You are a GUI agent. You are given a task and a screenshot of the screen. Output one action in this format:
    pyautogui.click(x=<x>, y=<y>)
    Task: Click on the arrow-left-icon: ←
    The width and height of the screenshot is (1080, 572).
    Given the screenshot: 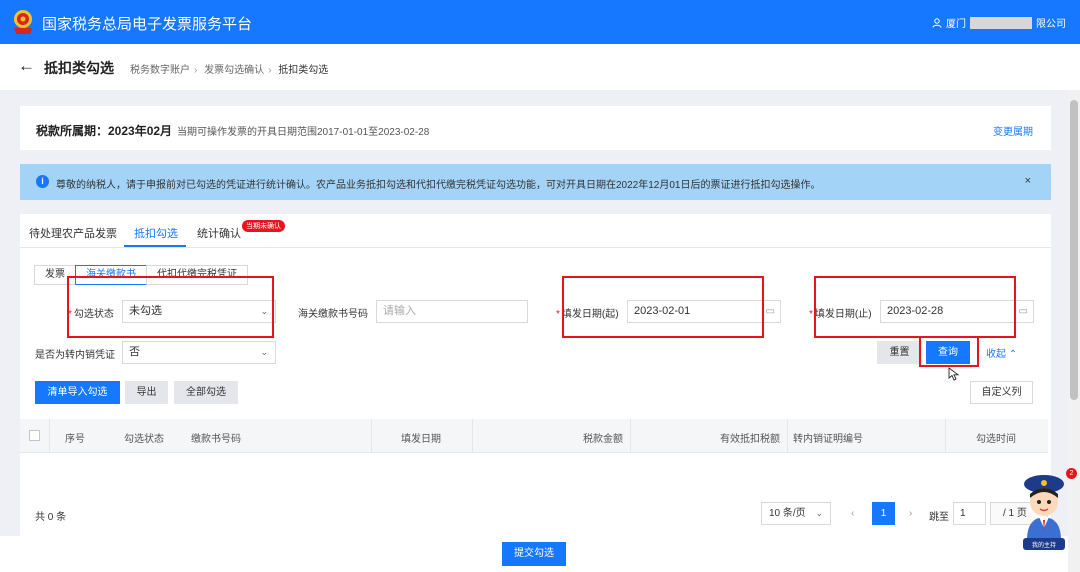 What is the action you would take?
    pyautogui.click(x=26, y=66)
    